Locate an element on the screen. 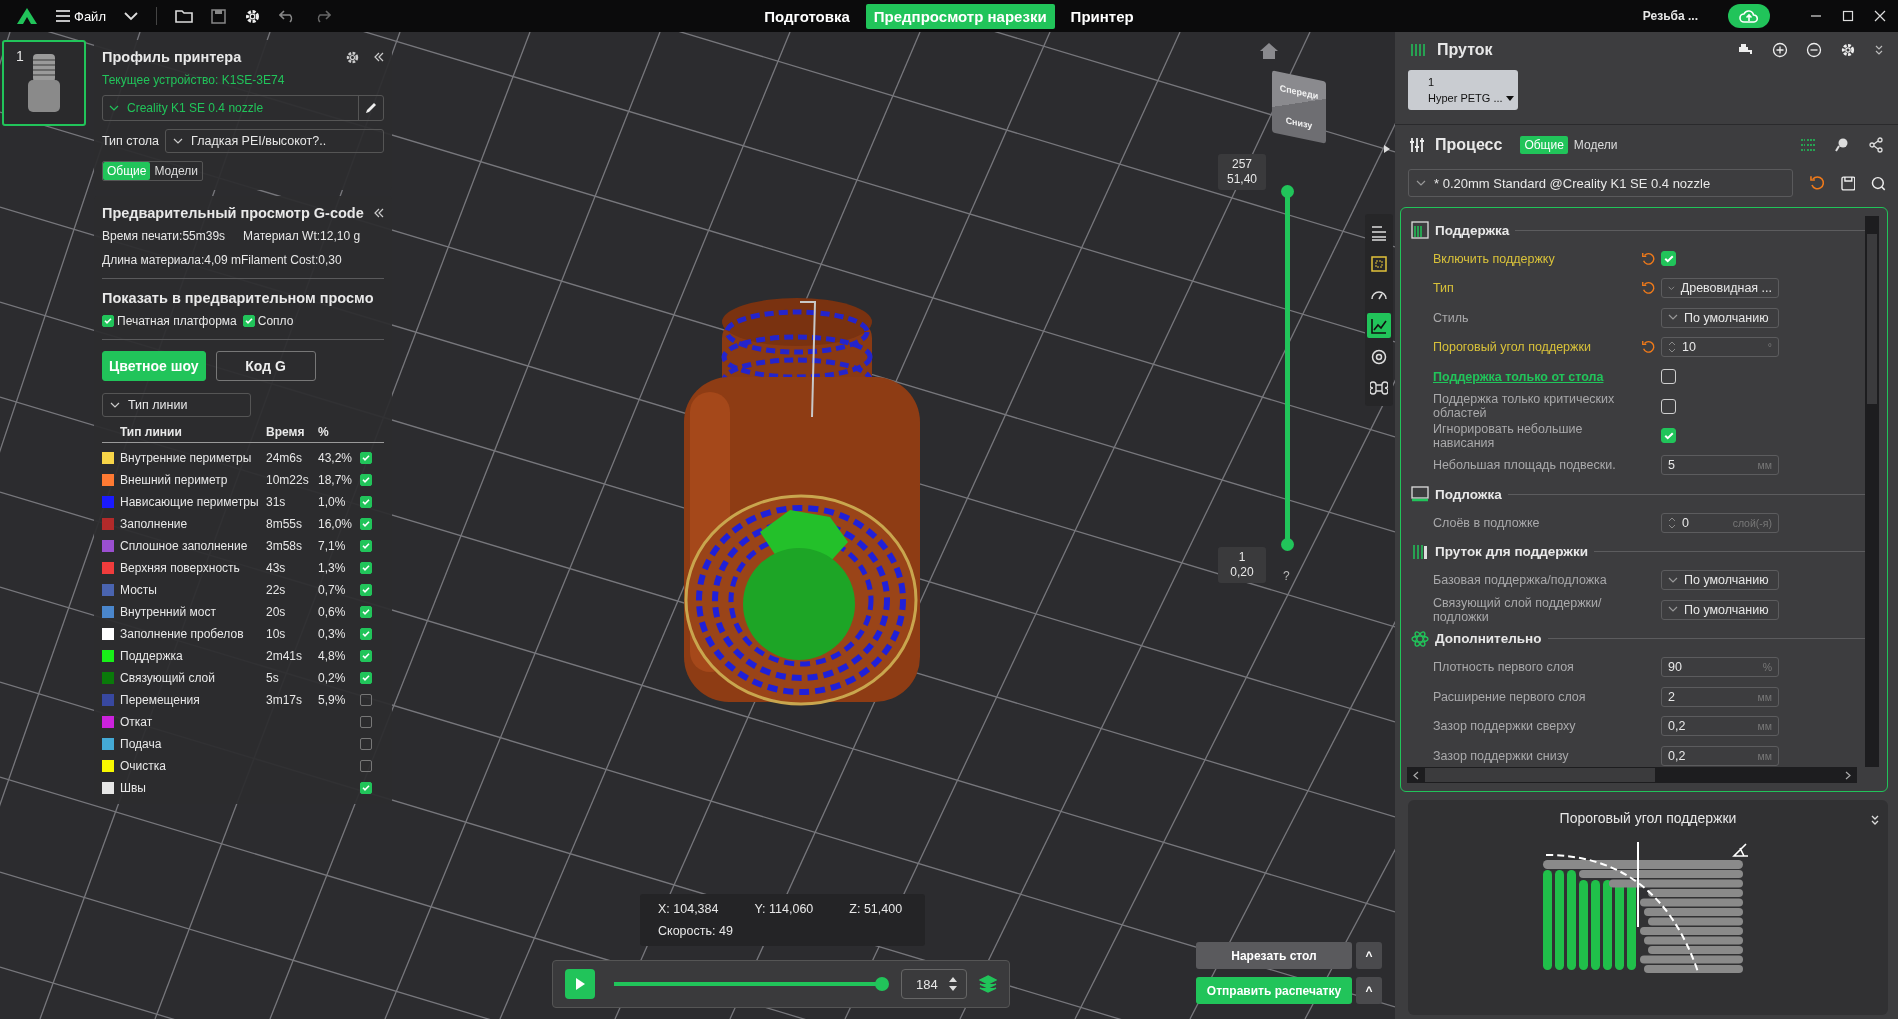  process-preset-dropdown: * 0.20mm Standard @Creality K1 SE 0.4 nozzle is located at coordinates (1600, 183).